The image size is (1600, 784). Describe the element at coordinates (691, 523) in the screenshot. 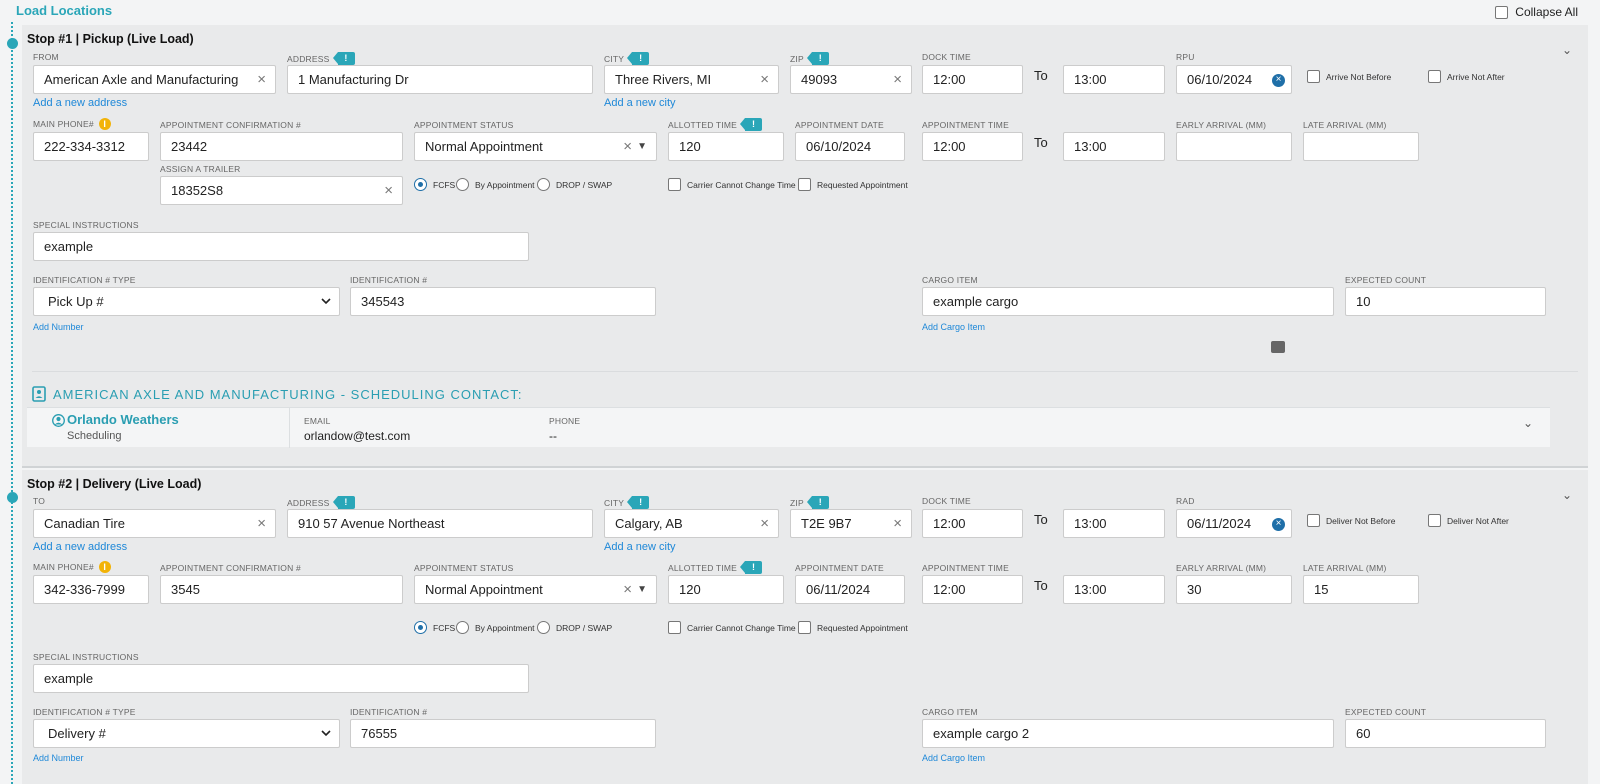

I see `city-input: Calgary, AB ×` at that location.